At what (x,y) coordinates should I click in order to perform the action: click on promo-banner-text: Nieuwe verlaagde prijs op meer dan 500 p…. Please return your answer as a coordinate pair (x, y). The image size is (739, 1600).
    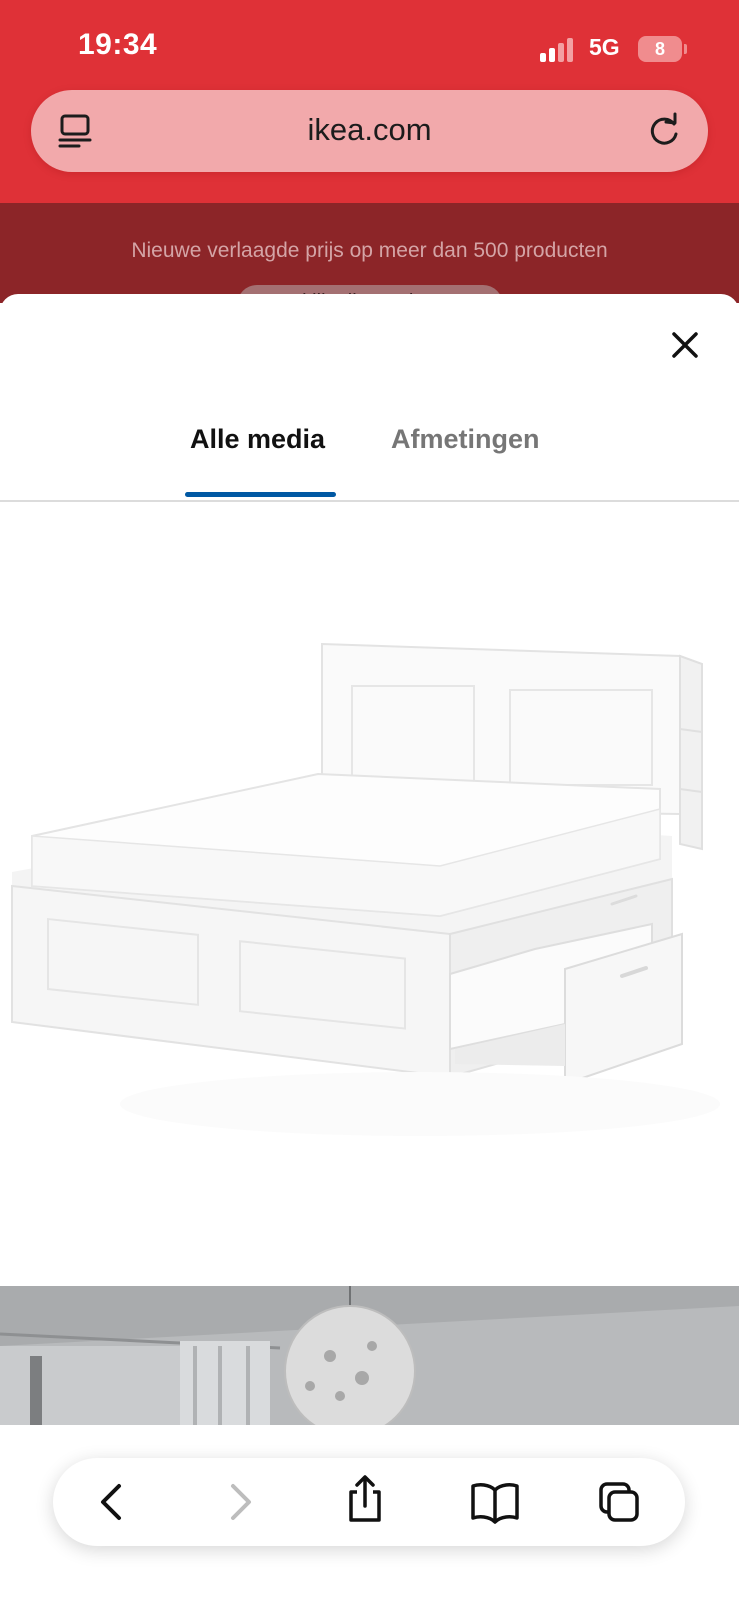
    Looking at the image, I should click on (369, 250).